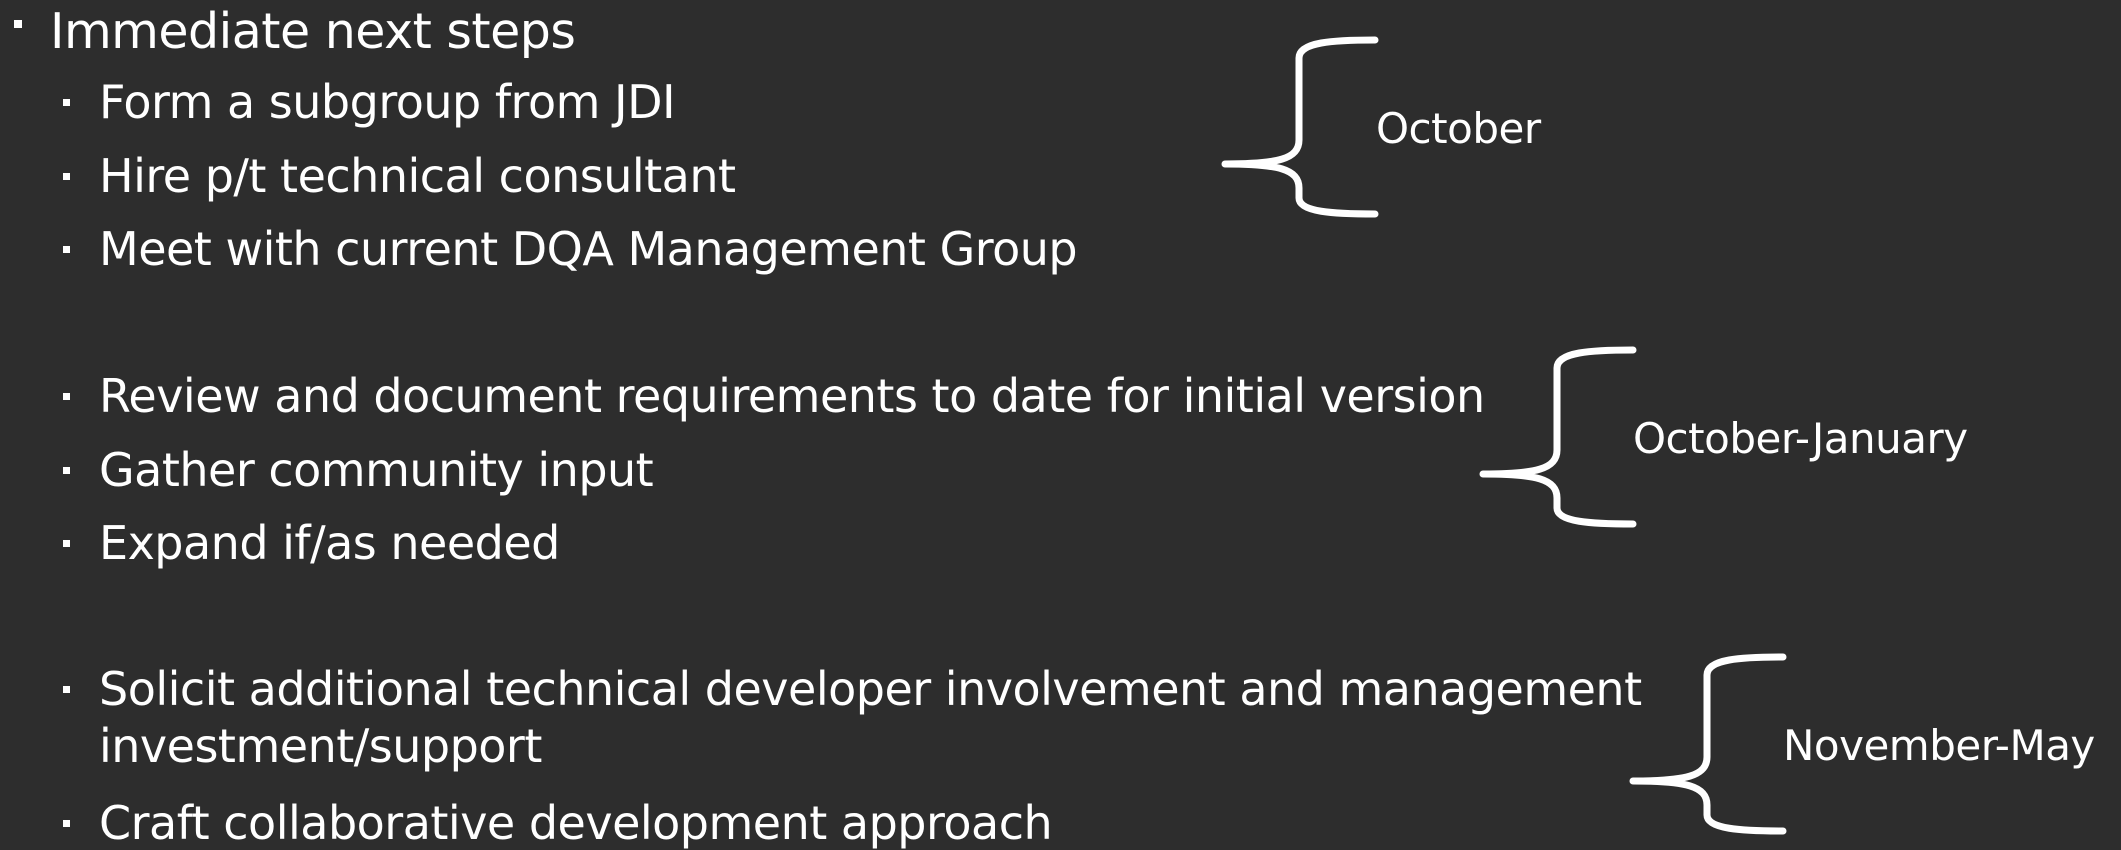  I want to click on list-item: Meet with current DQA Management Group, so click(588, 249).